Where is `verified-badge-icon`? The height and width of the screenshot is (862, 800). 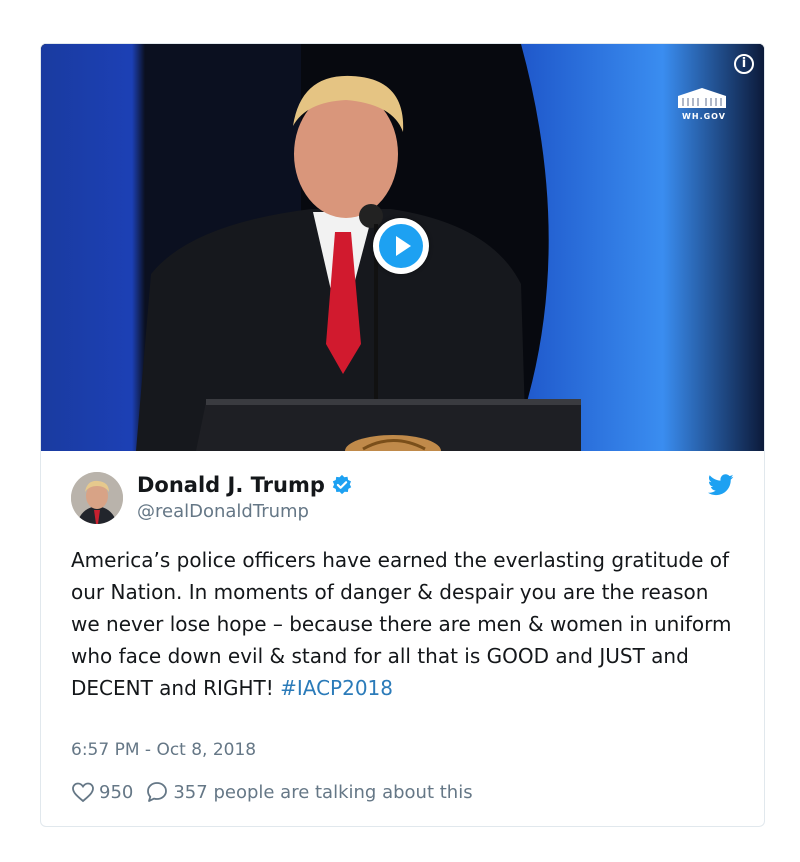
verified-badge-icon is located at coordinates (342, 484).